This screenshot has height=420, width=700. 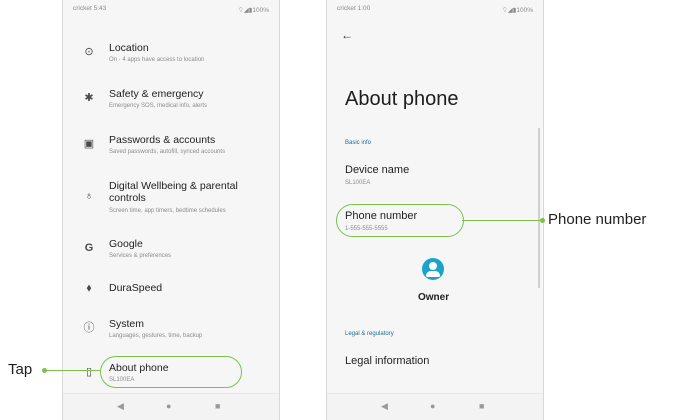 I want to click on phone-number-callout-dot, so click(x=542, y=220).